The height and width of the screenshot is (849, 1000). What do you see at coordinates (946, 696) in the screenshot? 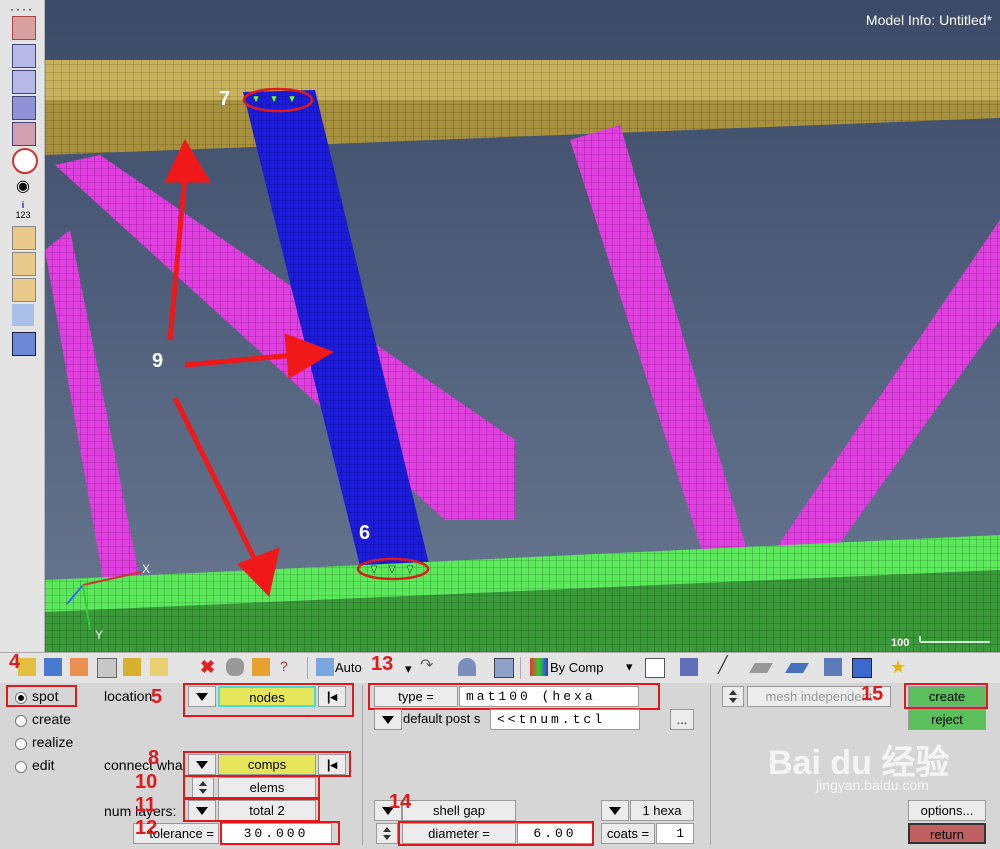
I see `highlight-create` at bounding box center [946, 696].